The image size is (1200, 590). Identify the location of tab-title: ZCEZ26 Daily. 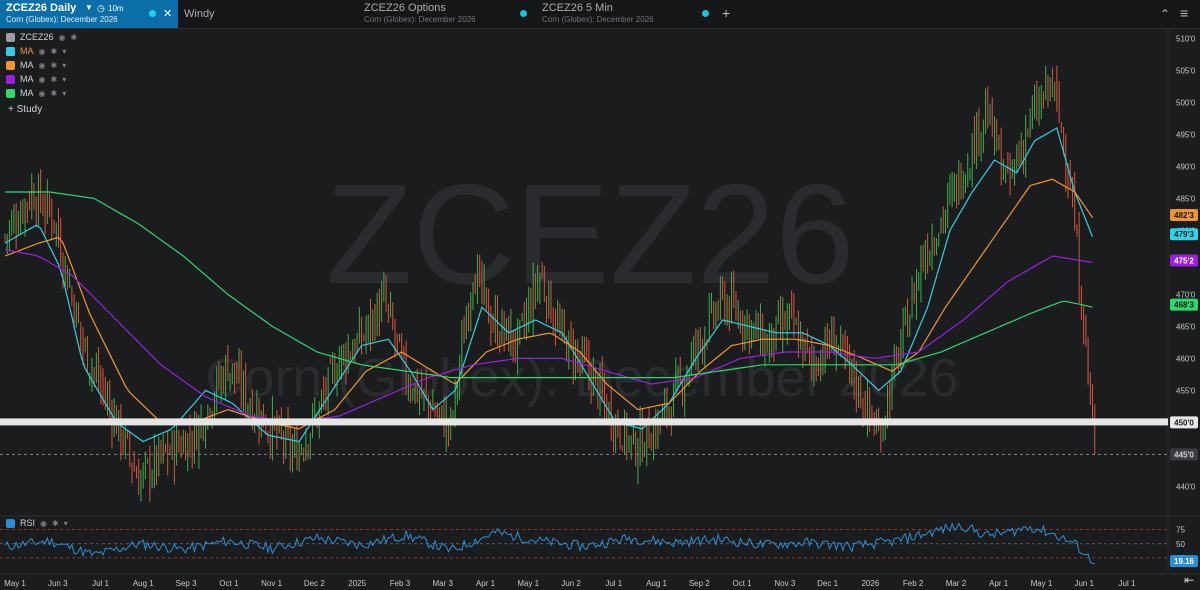
(41, 8).